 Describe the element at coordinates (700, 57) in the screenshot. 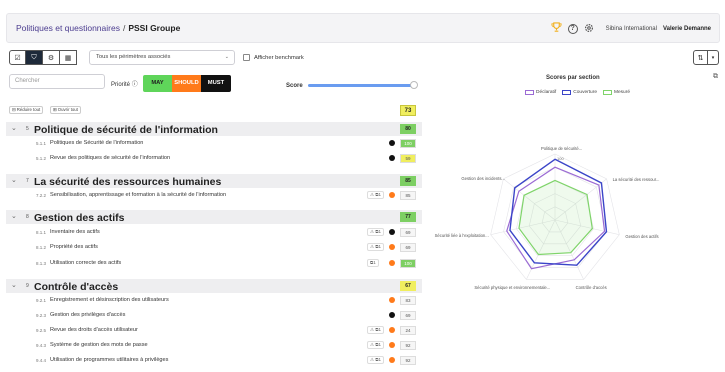

I see `sort-icon: ⇅` at that location.